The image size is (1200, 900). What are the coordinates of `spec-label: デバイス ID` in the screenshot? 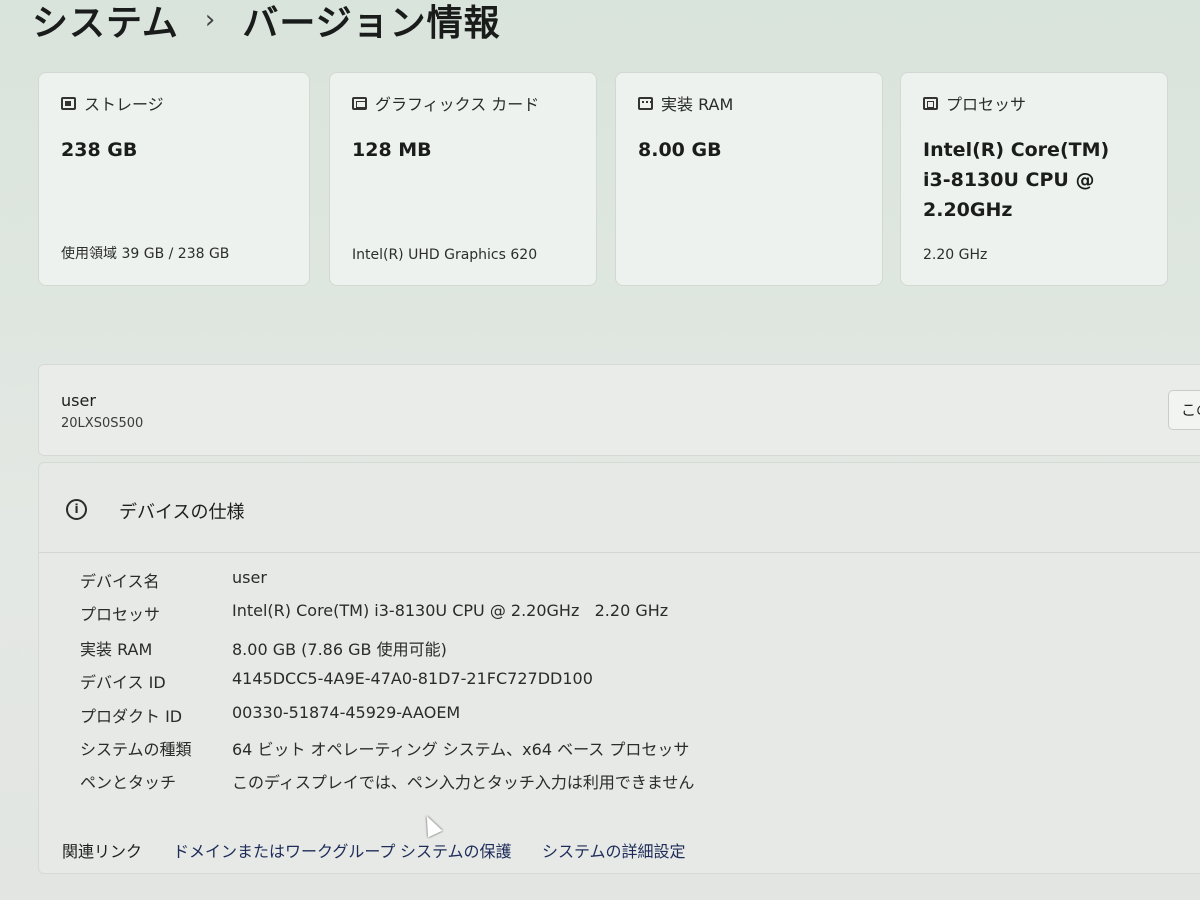 It's located at (123, 682).